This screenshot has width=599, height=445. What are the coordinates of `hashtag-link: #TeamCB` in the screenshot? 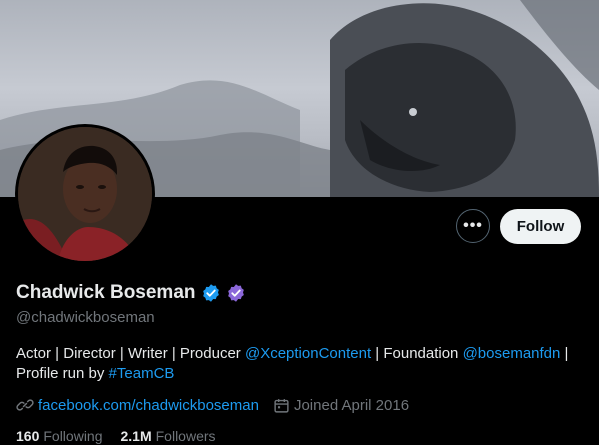 It's located at (142, 373).